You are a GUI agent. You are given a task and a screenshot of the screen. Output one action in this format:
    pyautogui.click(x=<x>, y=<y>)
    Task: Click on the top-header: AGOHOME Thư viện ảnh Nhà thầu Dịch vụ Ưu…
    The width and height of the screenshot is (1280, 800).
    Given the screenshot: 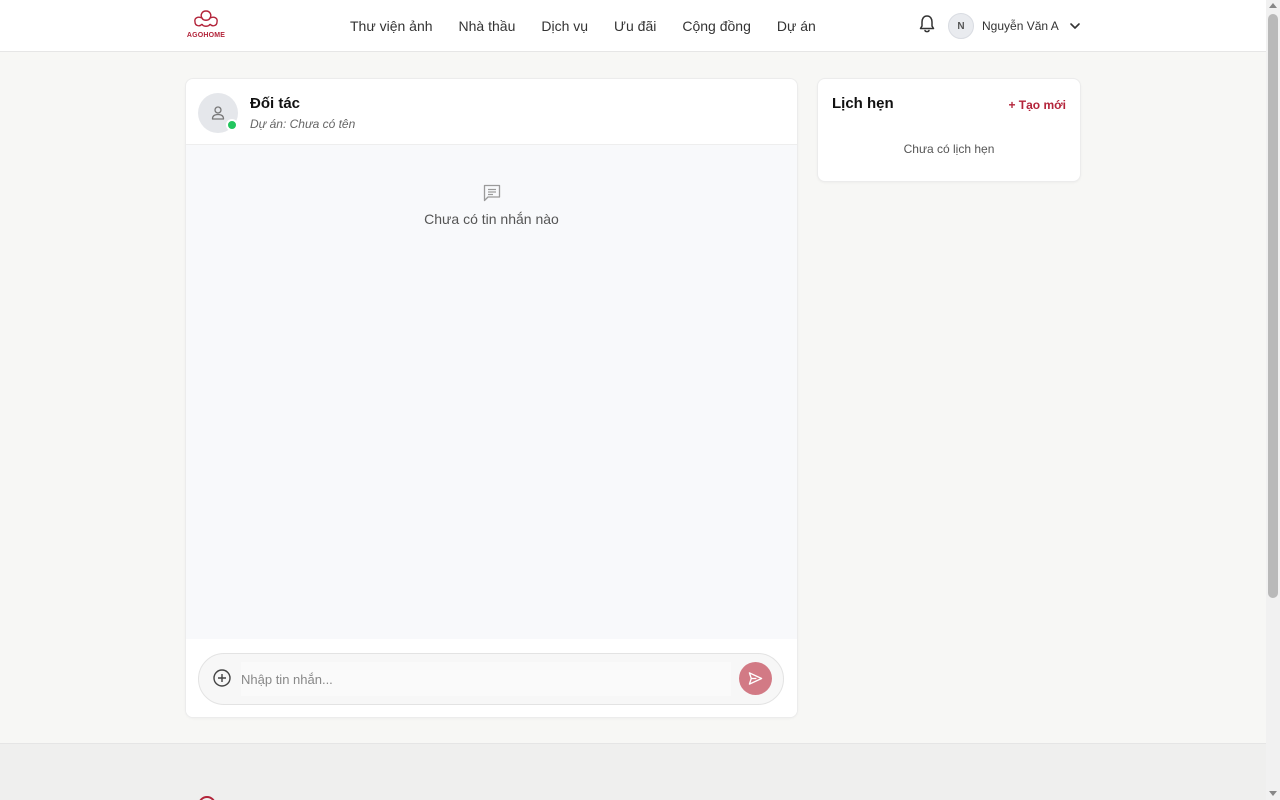 What is the action you would take?
    pyautogui.click(x=633, y=26)
    